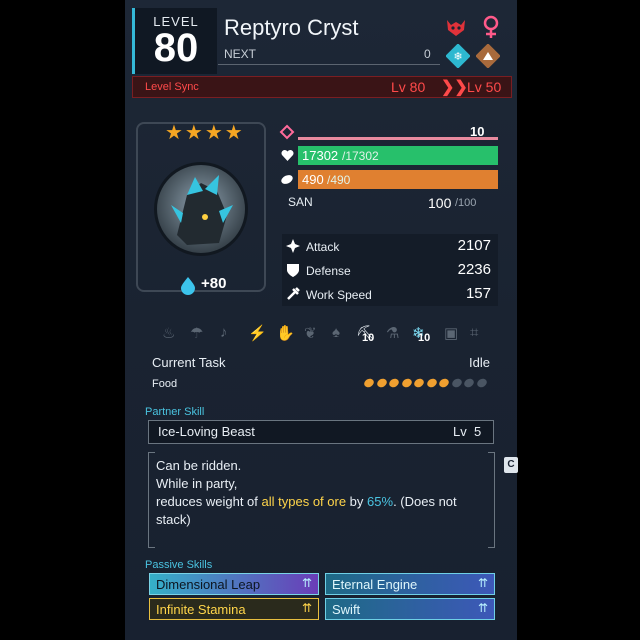 The height and width of the screenshot is (640, 640). What do you see at coordinates (511, 465) in the screenshot?
I see `side-tab-button: C` at bounding box center [511, 465].